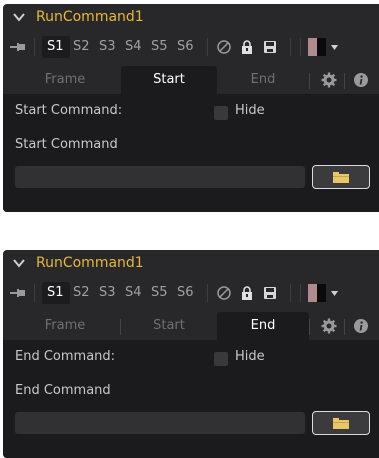 The width and height of the screenshot is (379, 458). What do you see at coordinates (69, 110) in the screenshot?
I see `start-command-label: Start Command:` at bounding box center [69, 110].